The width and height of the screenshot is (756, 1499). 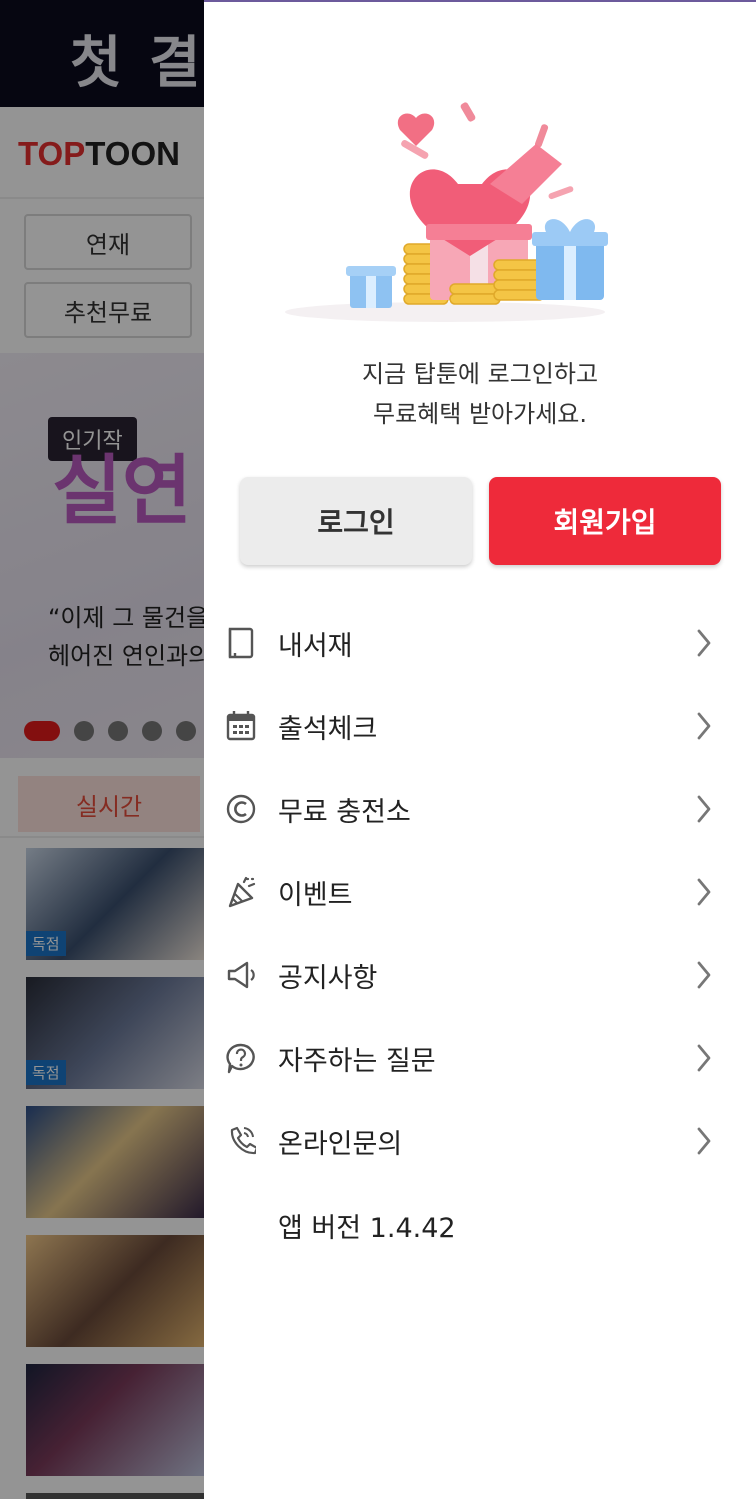 What do you see at coordinates (243, 1140) in the screenshot?
I see `phone-call-icon` at bounding box center [243, 1140].